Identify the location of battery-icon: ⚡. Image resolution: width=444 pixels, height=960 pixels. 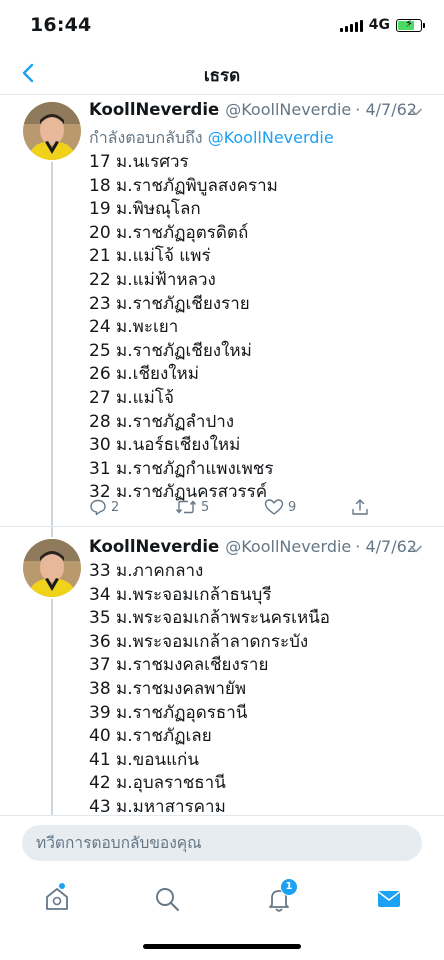
(410, 24).